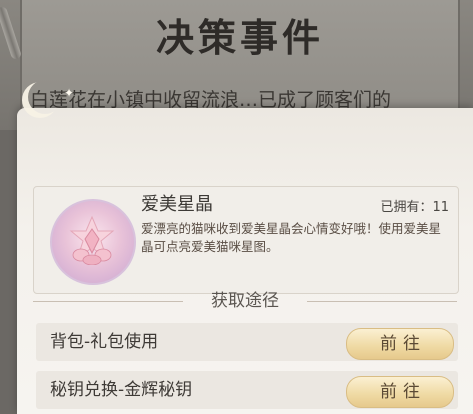 This screenshot has width=473, height=414. I want to click on sparkle-icon: ✦, so click(69, 93).